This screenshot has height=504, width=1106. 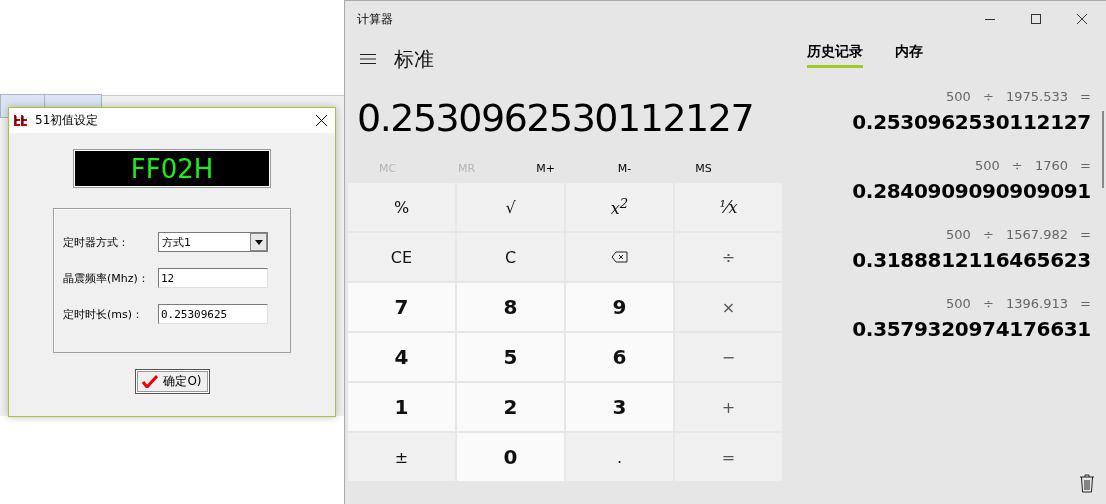 I want to click on digit-key: 6, so click(x=619, y=357).